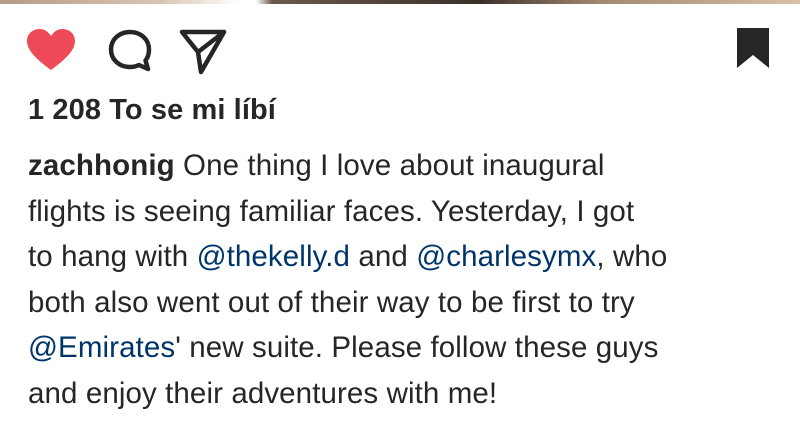 The width and height of the screenshot is (800, 426). What do you see at coordinates (203, 51) in the screenshot?
I see `share-icon` at bounding box center [203, 51].